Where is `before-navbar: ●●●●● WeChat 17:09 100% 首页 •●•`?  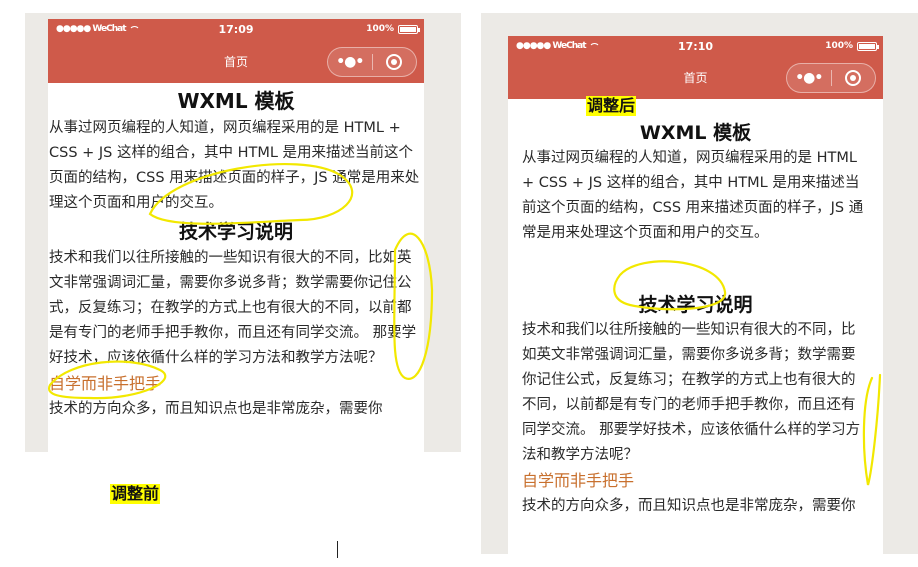
before-navbar: ●●●●● WeChat 17:09 100% 首页 •●• is located at coordinates (236, 51).